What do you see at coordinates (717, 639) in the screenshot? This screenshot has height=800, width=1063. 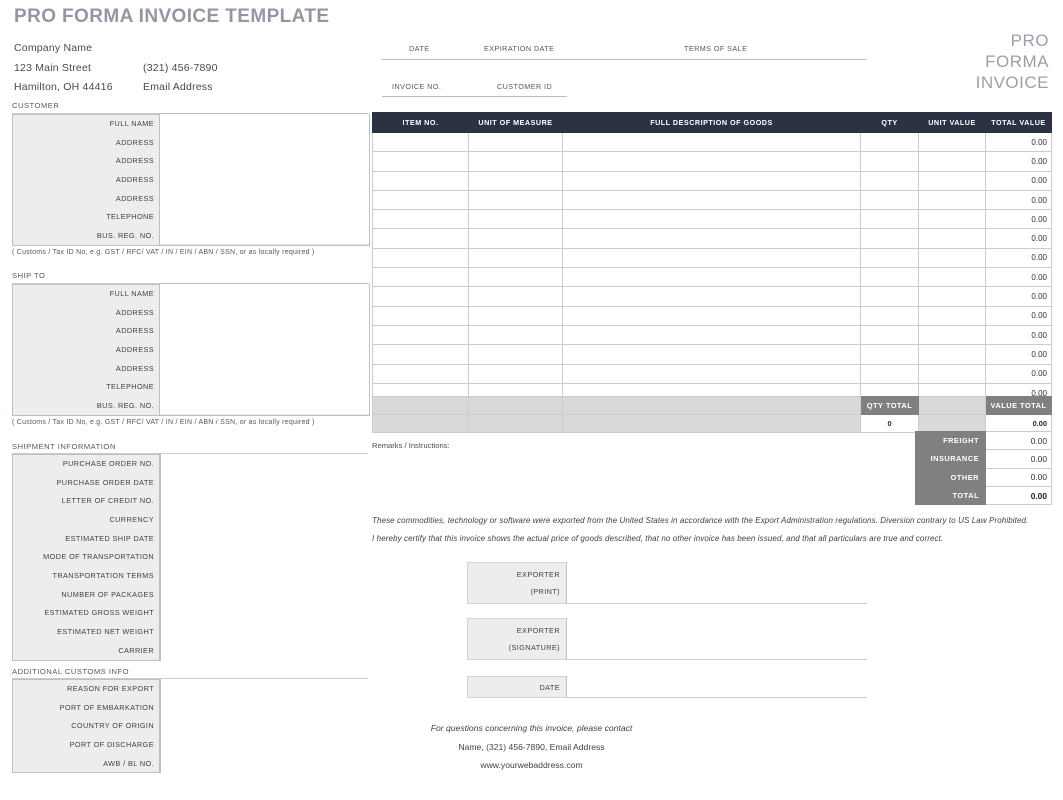 I see `signature-line-exporter-signature` at bounding box center [717, 639].